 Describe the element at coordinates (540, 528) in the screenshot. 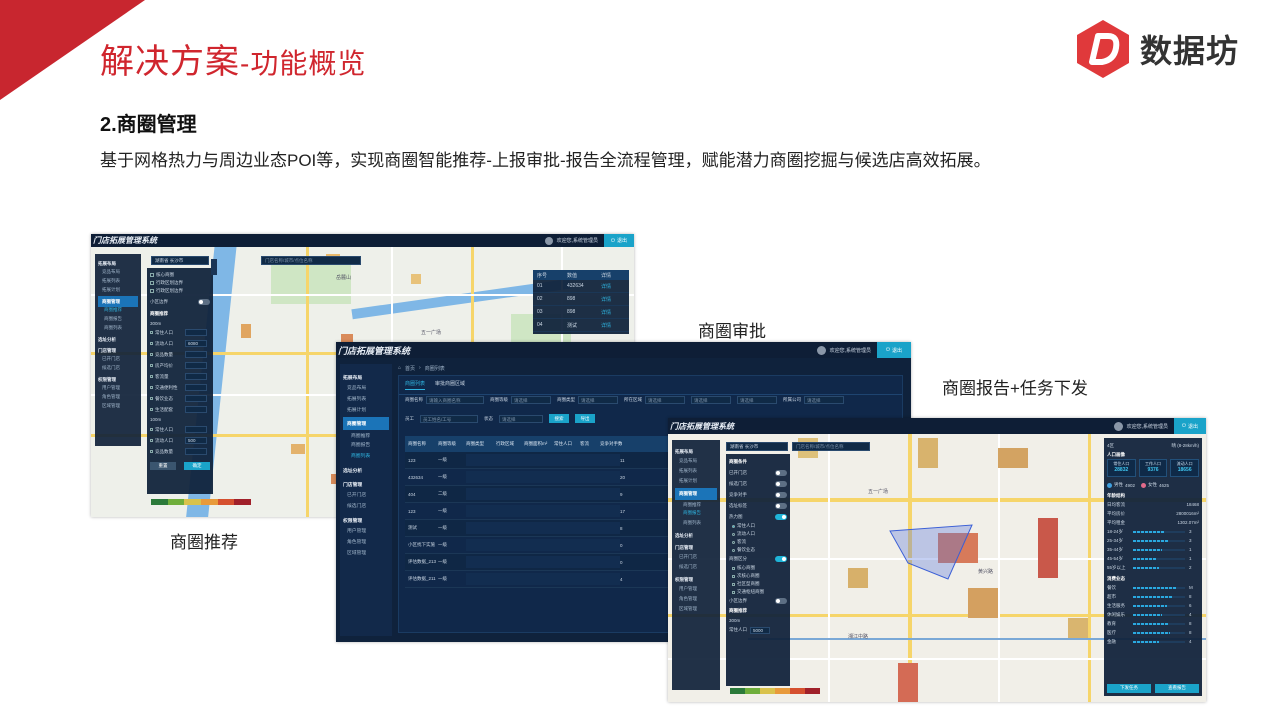

I see `table-row: 测试 一级 8` at that location.